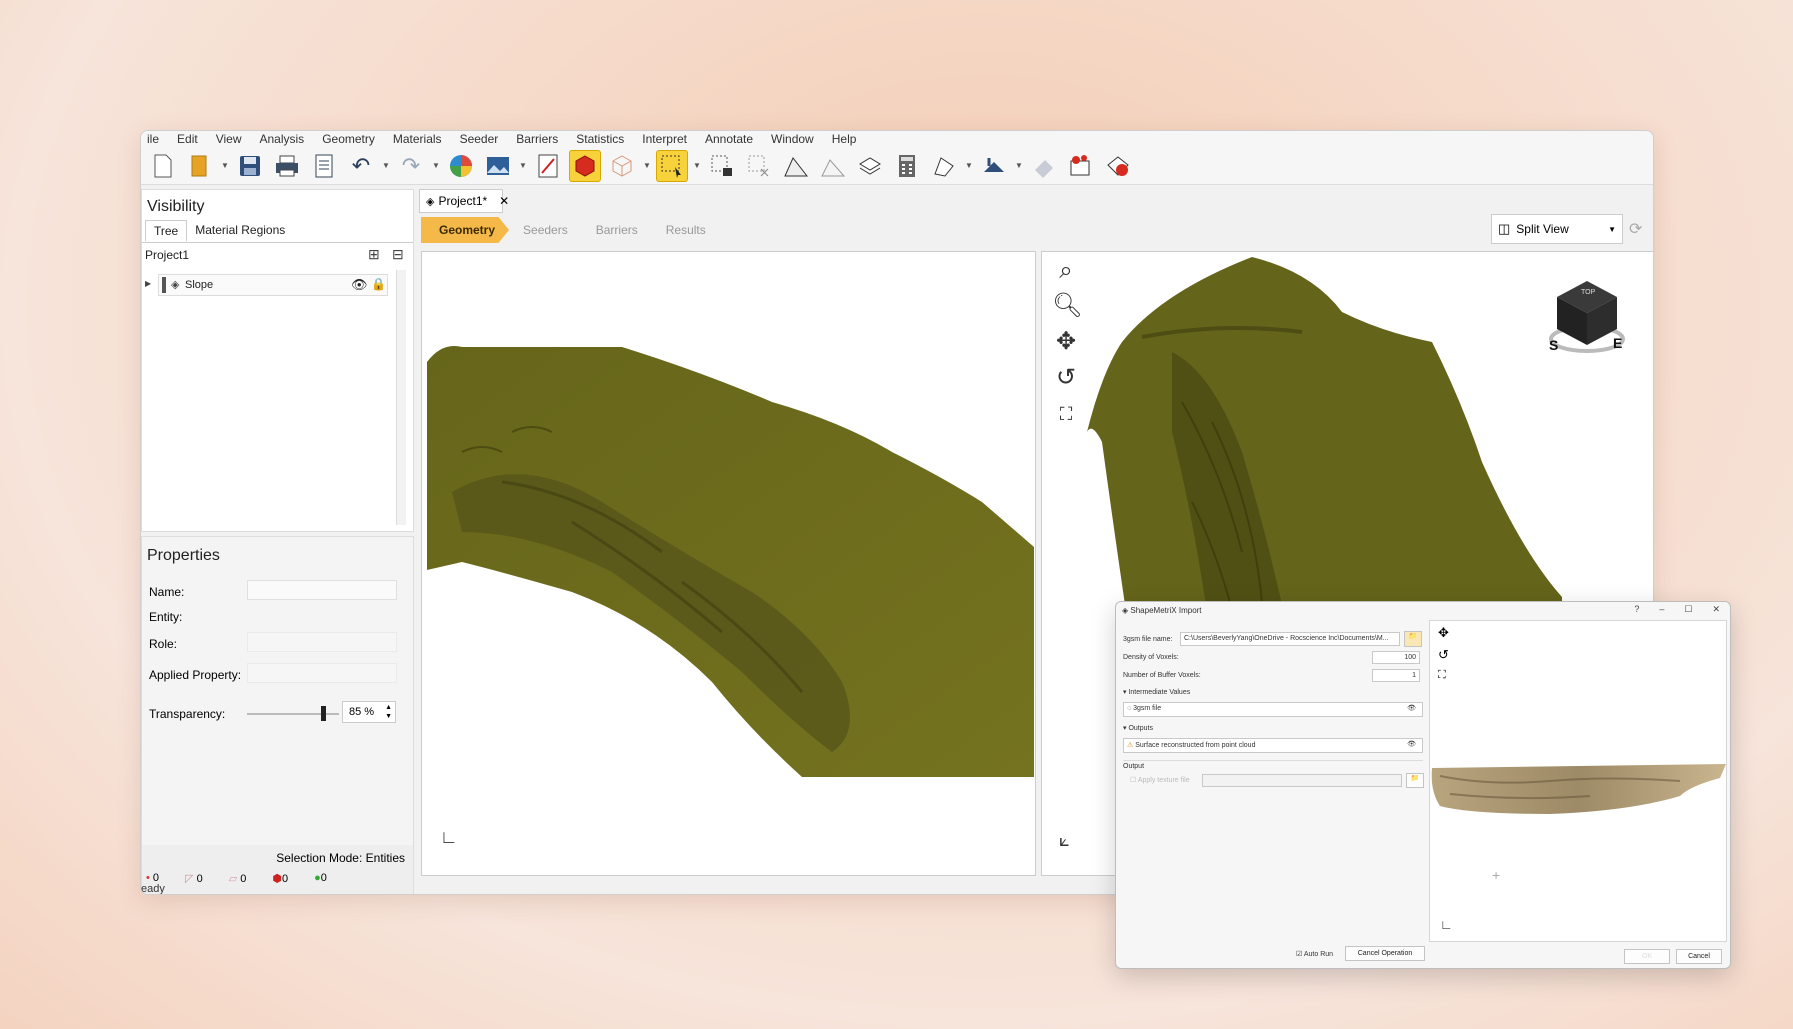 The width and height of the screenshot is (1793, 1029). What do you see at coordinates (498, 166) in the screenshot?
I see `image-icon` at bounding box center [498, 166].